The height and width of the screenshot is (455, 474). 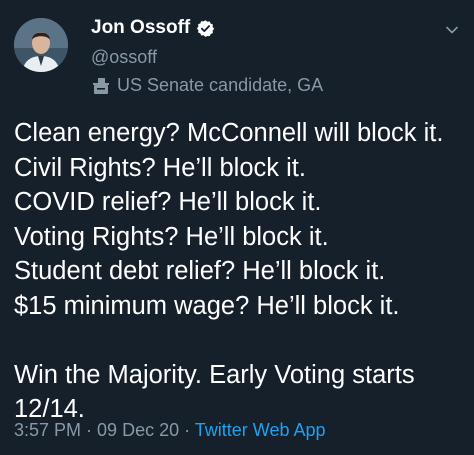 I want to click on verified-badge-icon, so click(x=205, y=28).